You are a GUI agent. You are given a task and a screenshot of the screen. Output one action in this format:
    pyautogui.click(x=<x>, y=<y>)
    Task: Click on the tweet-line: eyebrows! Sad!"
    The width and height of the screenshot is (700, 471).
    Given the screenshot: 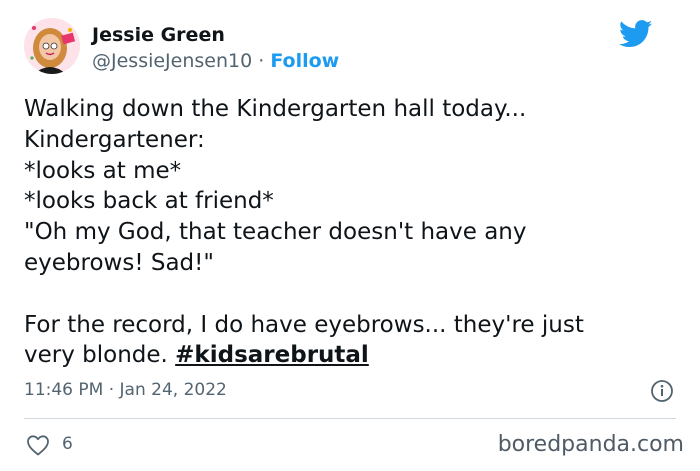 What is the action you would take?
    pyautogui.click(x=119, y=262)
    